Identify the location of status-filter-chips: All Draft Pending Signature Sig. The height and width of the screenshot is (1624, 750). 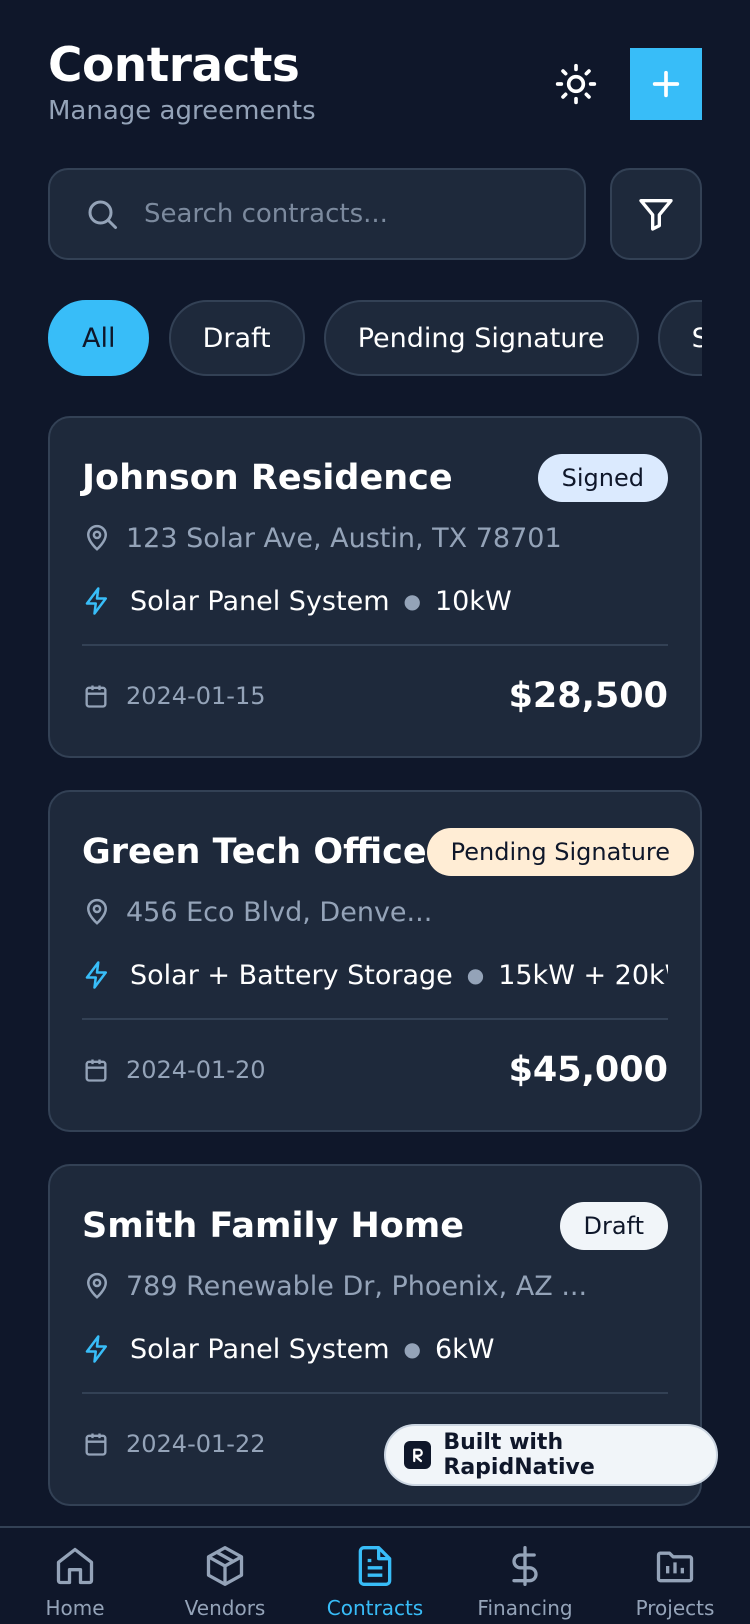
(375, 339).